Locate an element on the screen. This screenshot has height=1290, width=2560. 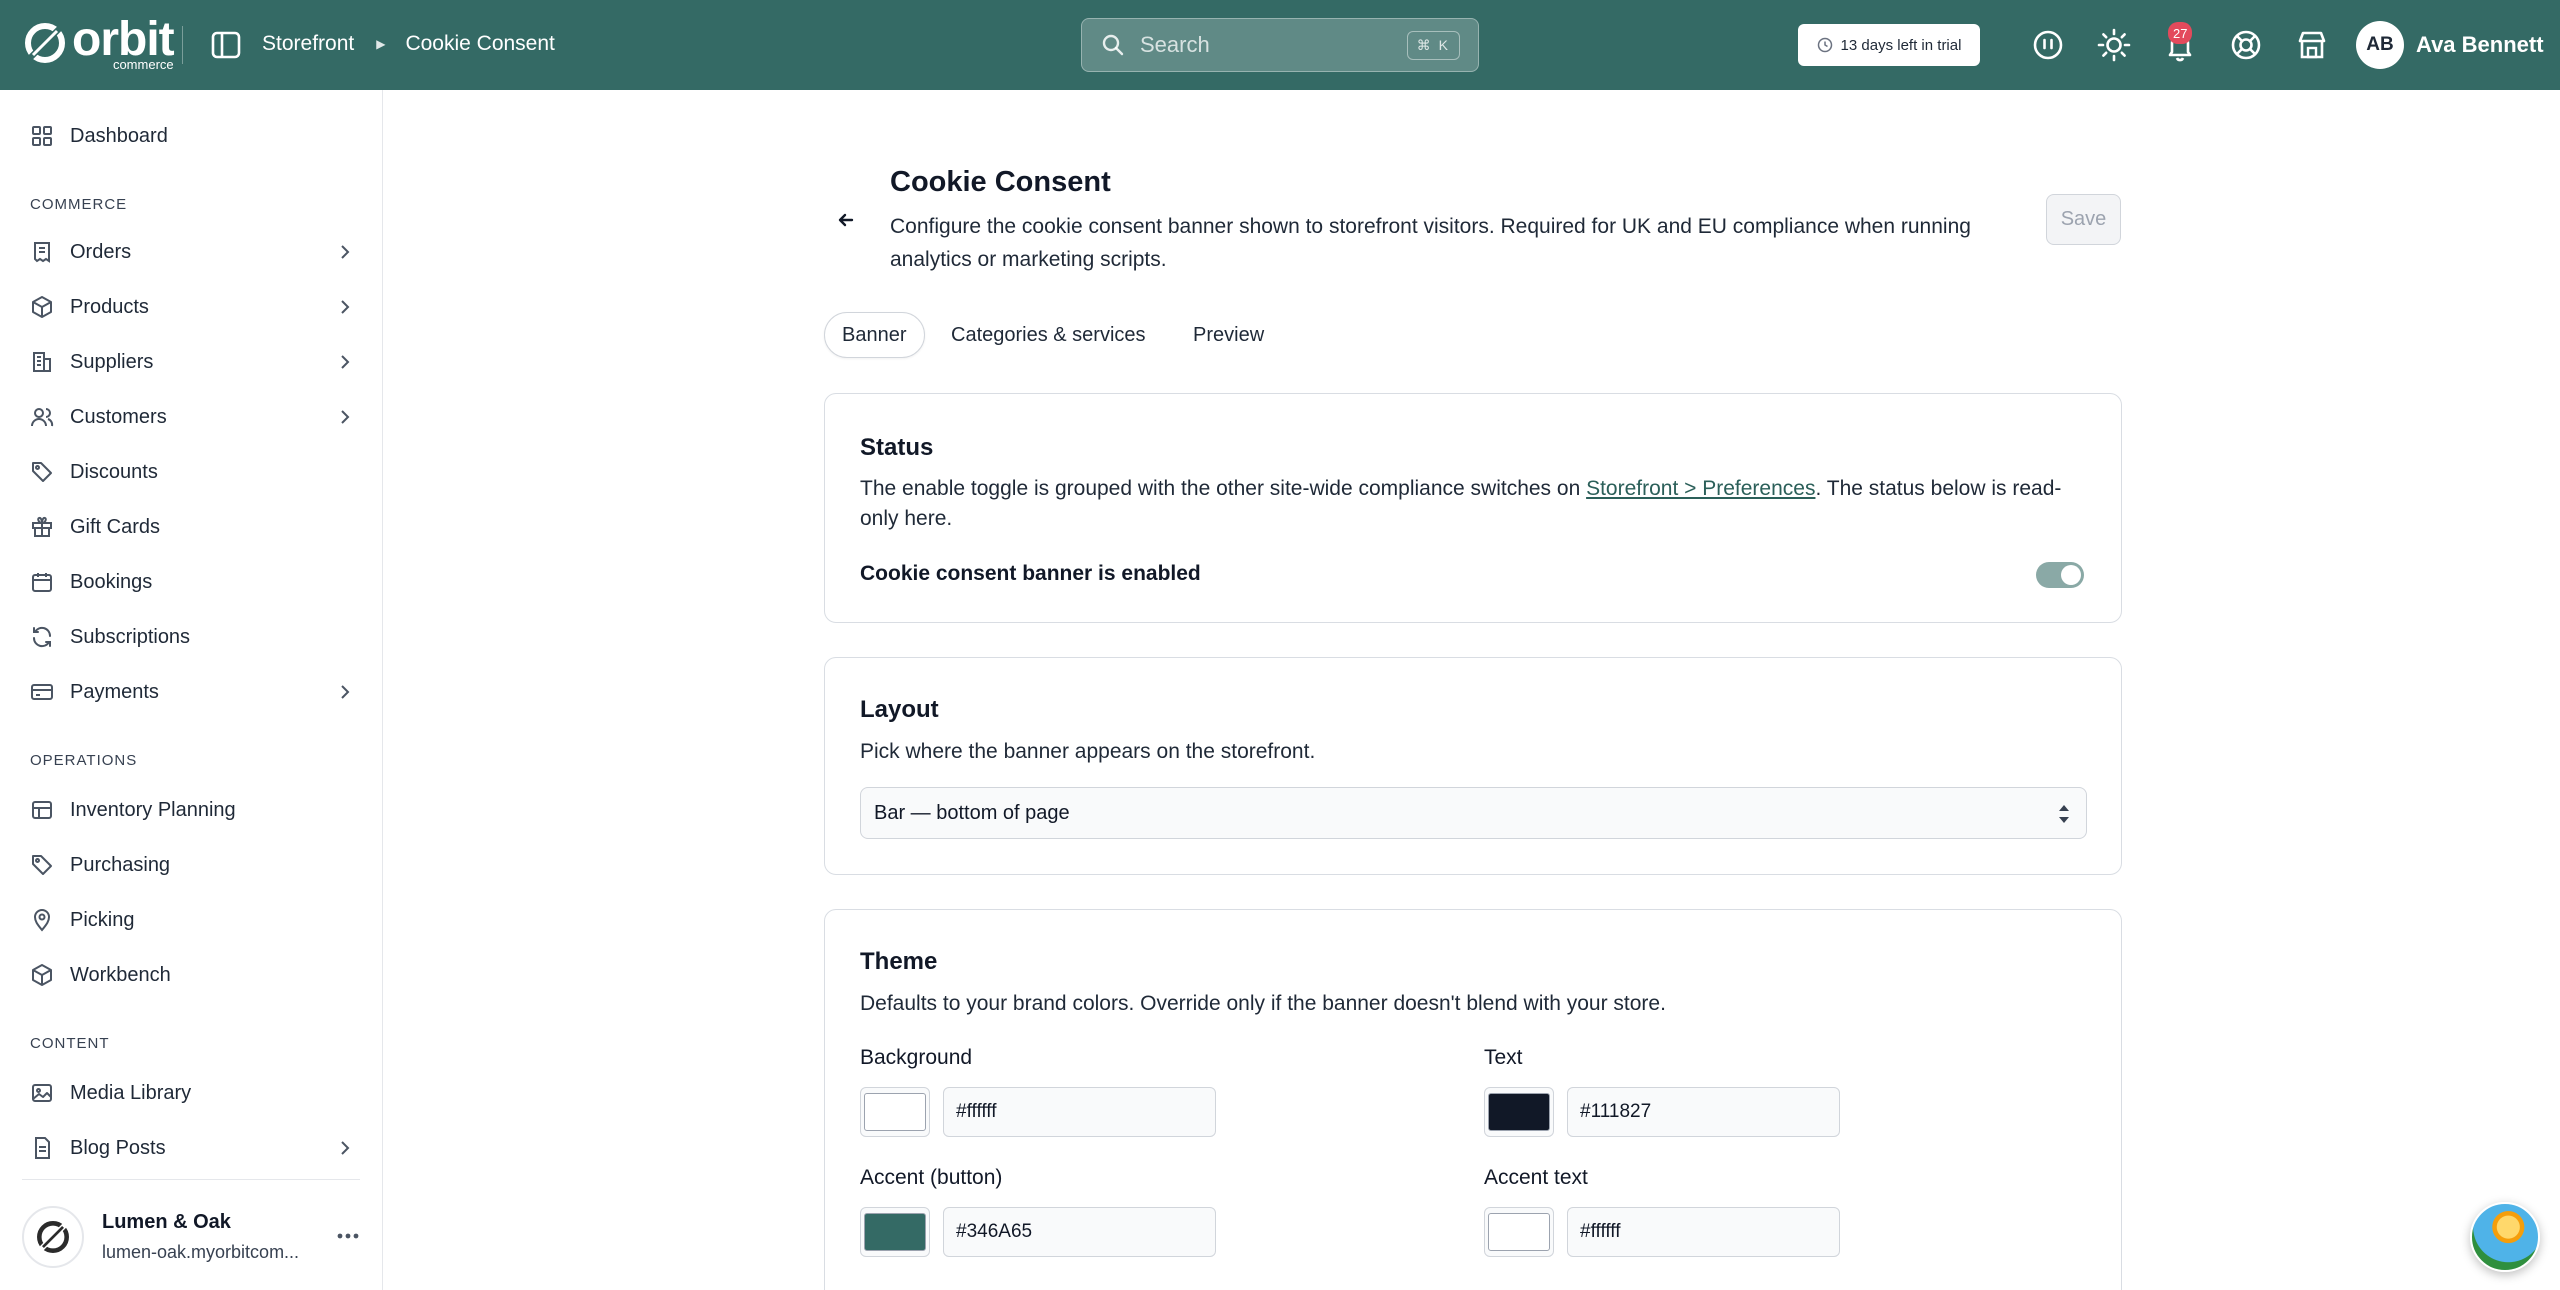
page-title: Cookie Consent is located at coordinates (1000, 182).